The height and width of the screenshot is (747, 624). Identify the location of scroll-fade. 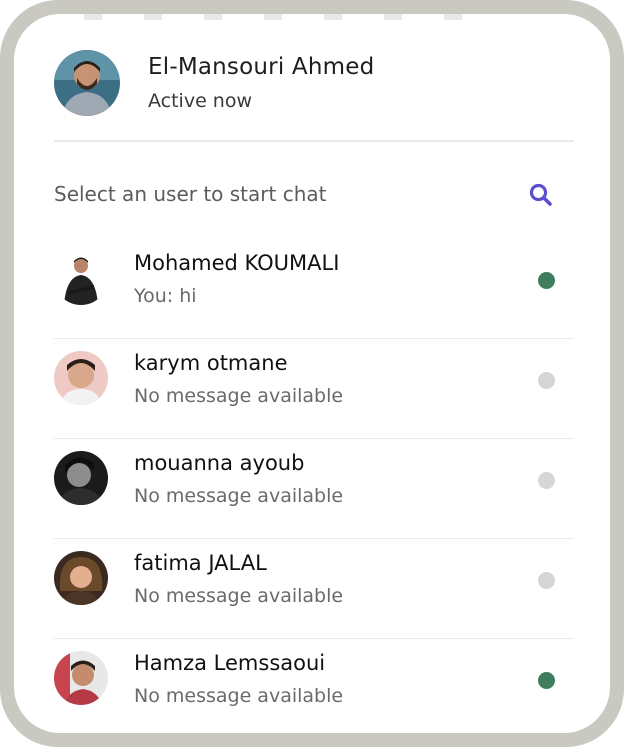
(312, 718).